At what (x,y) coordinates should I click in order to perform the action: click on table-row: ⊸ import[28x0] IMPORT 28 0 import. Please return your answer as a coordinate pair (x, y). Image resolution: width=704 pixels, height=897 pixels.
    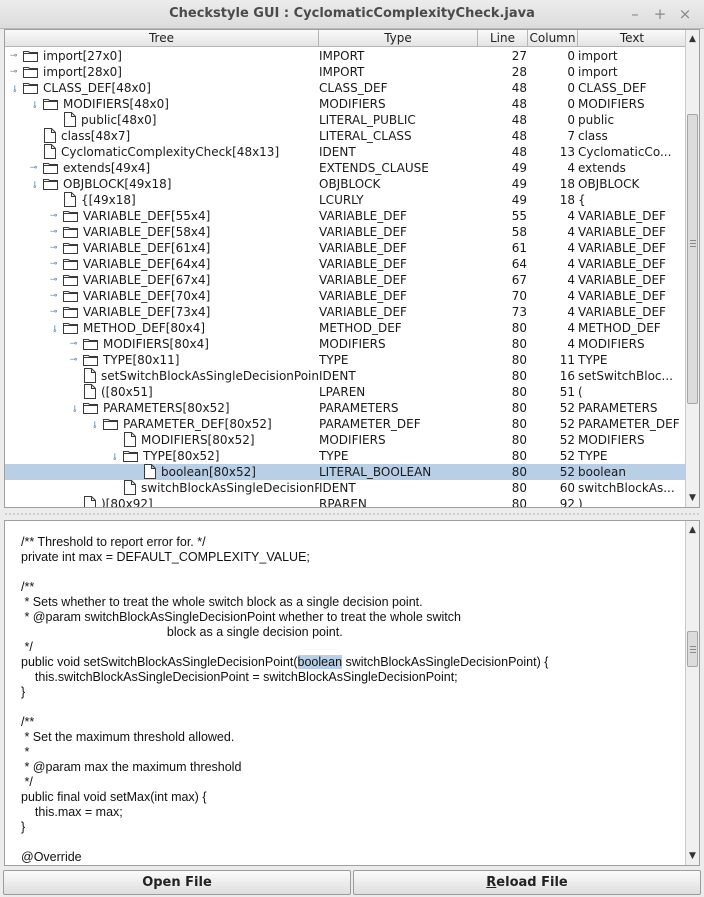
    Looking at the image, I should click on (345, 72).